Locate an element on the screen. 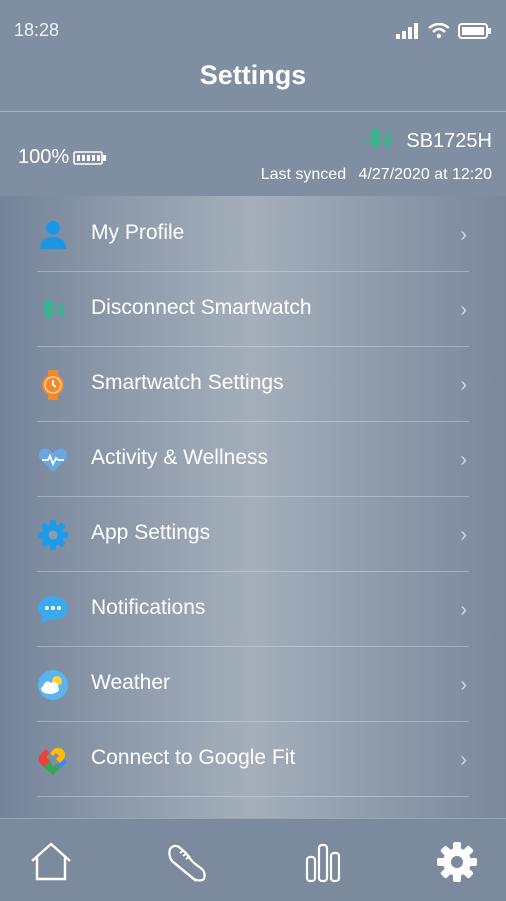 The width and height of the screenshot is (506, 901). battery-icon is located at coordinates (474, 31).